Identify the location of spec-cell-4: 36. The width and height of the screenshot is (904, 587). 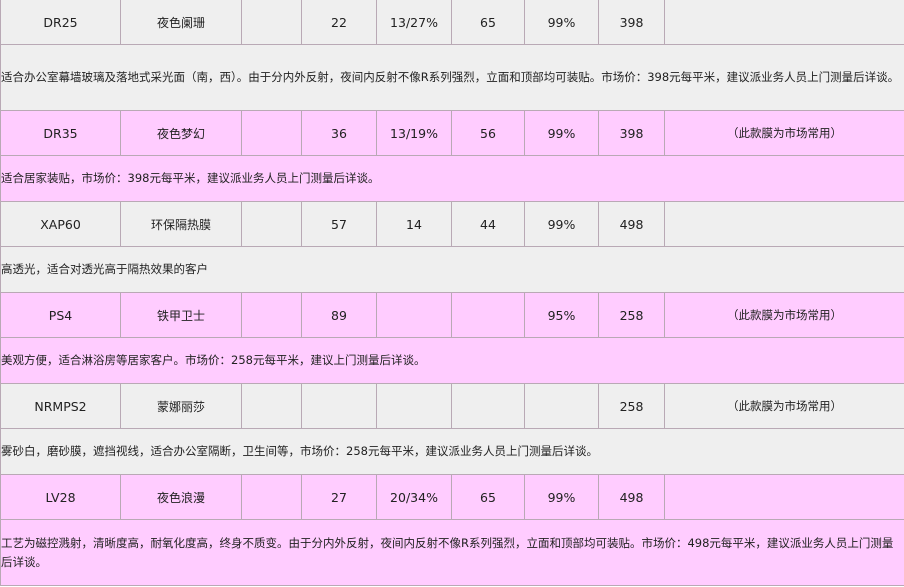
(339, 133).